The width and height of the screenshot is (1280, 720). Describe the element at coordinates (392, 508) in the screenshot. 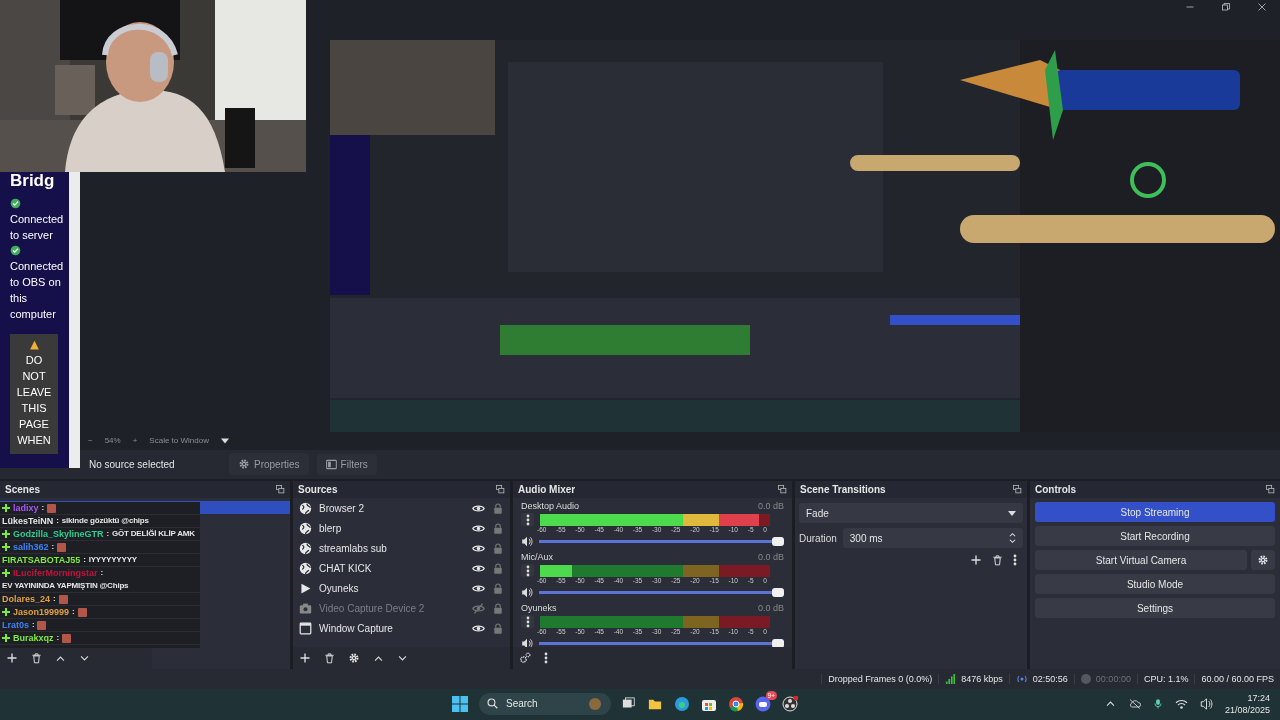

I see `source-item: Browser 2` at that location.